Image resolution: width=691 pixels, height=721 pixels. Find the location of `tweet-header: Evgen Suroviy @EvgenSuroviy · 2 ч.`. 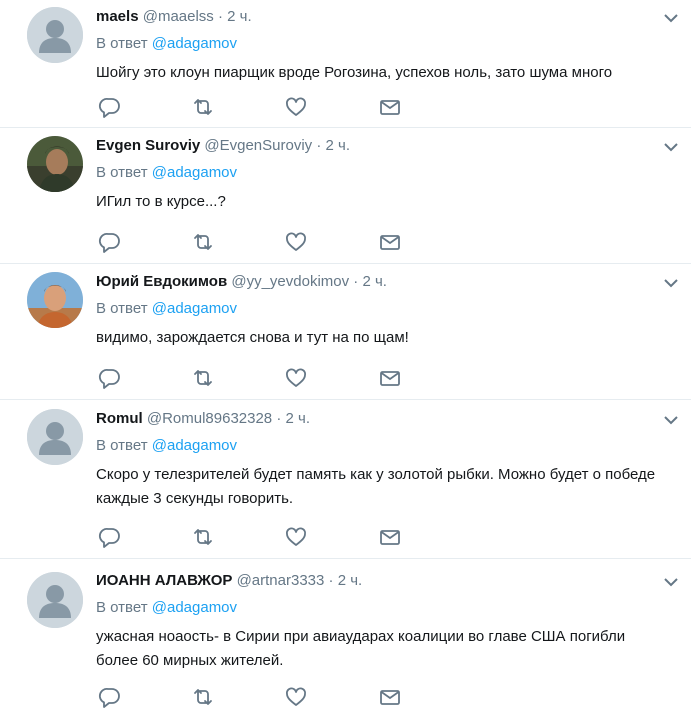

tweet-header: Evgen Suroviy @EvgenSuroviy · 2 ч. is located at coordinates (223, 146).